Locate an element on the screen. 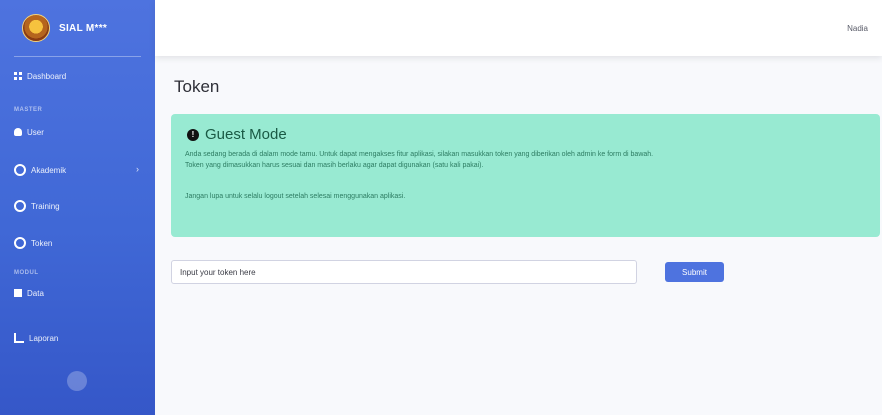 This screenshot has height=415, width=882. sidebar-toggle-button is located at coordinates (77, 381).